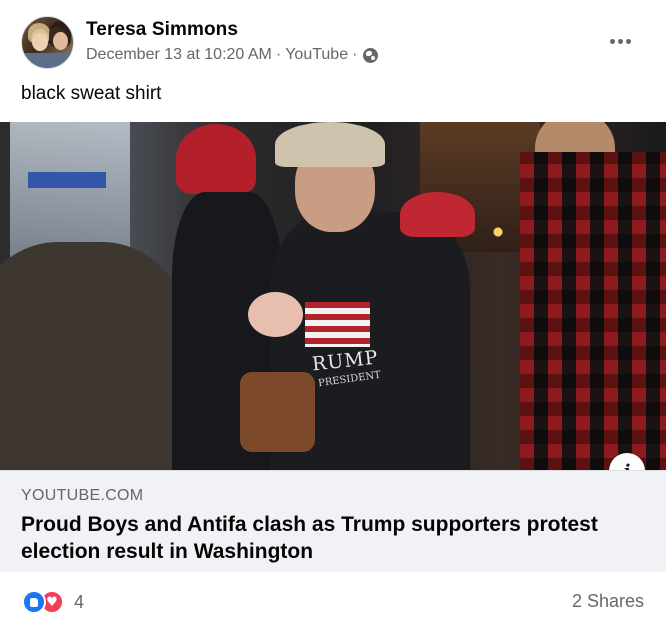  Describe the element at coordinates (47, 60) in the screenshot. I see `avatar-shirt` at that location.